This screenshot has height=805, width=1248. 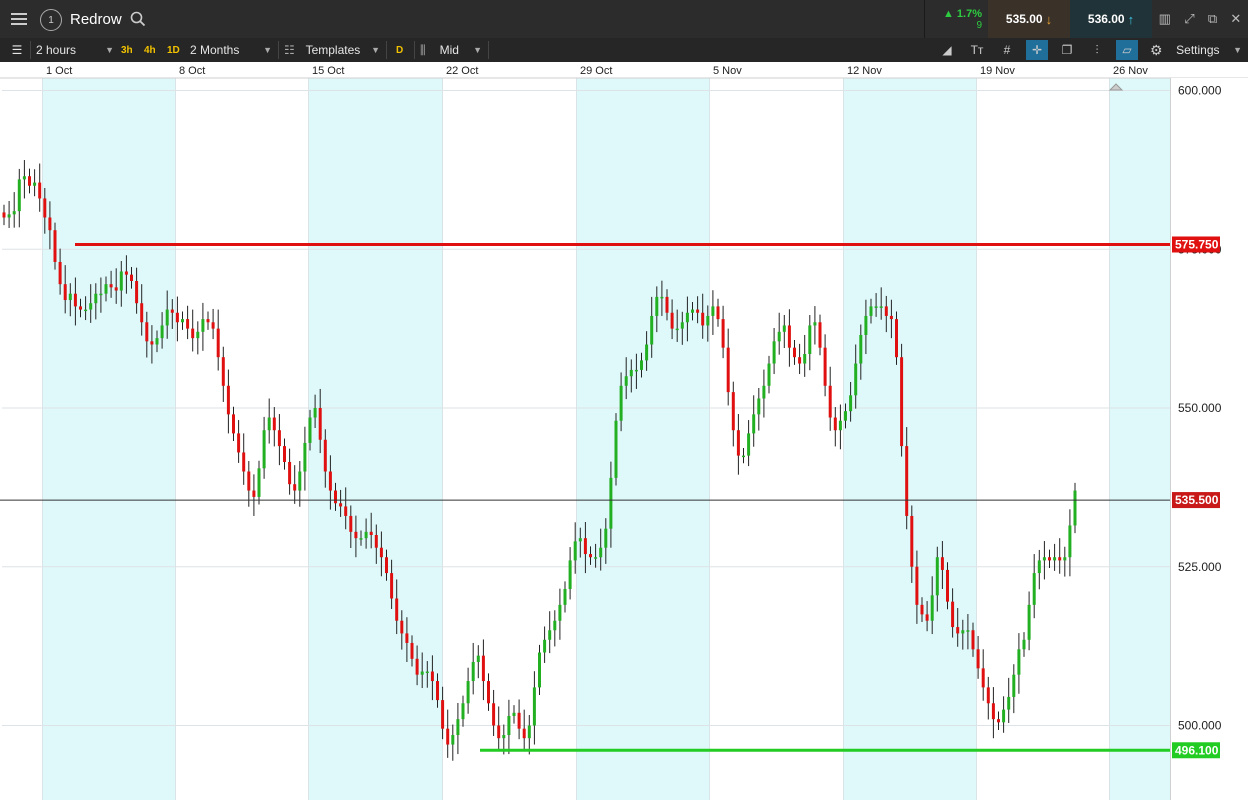 What do you see at coordinates (1037, 50) in the screenshot?
I see `crosshair-icon: ✛` at bounding box center [1037, 50].